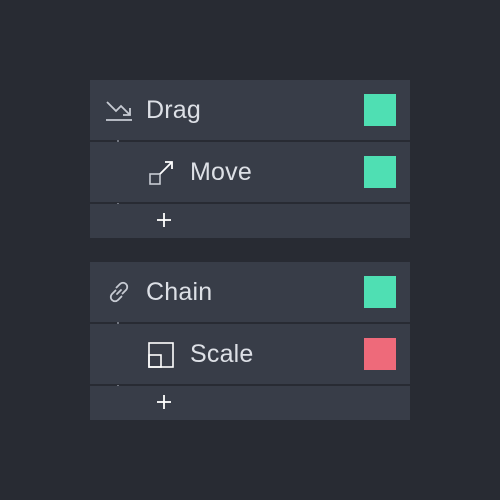 The height and width of the screenshot is (500, 500). I want to click on behavior-row-move: Move, so click(250, 172).